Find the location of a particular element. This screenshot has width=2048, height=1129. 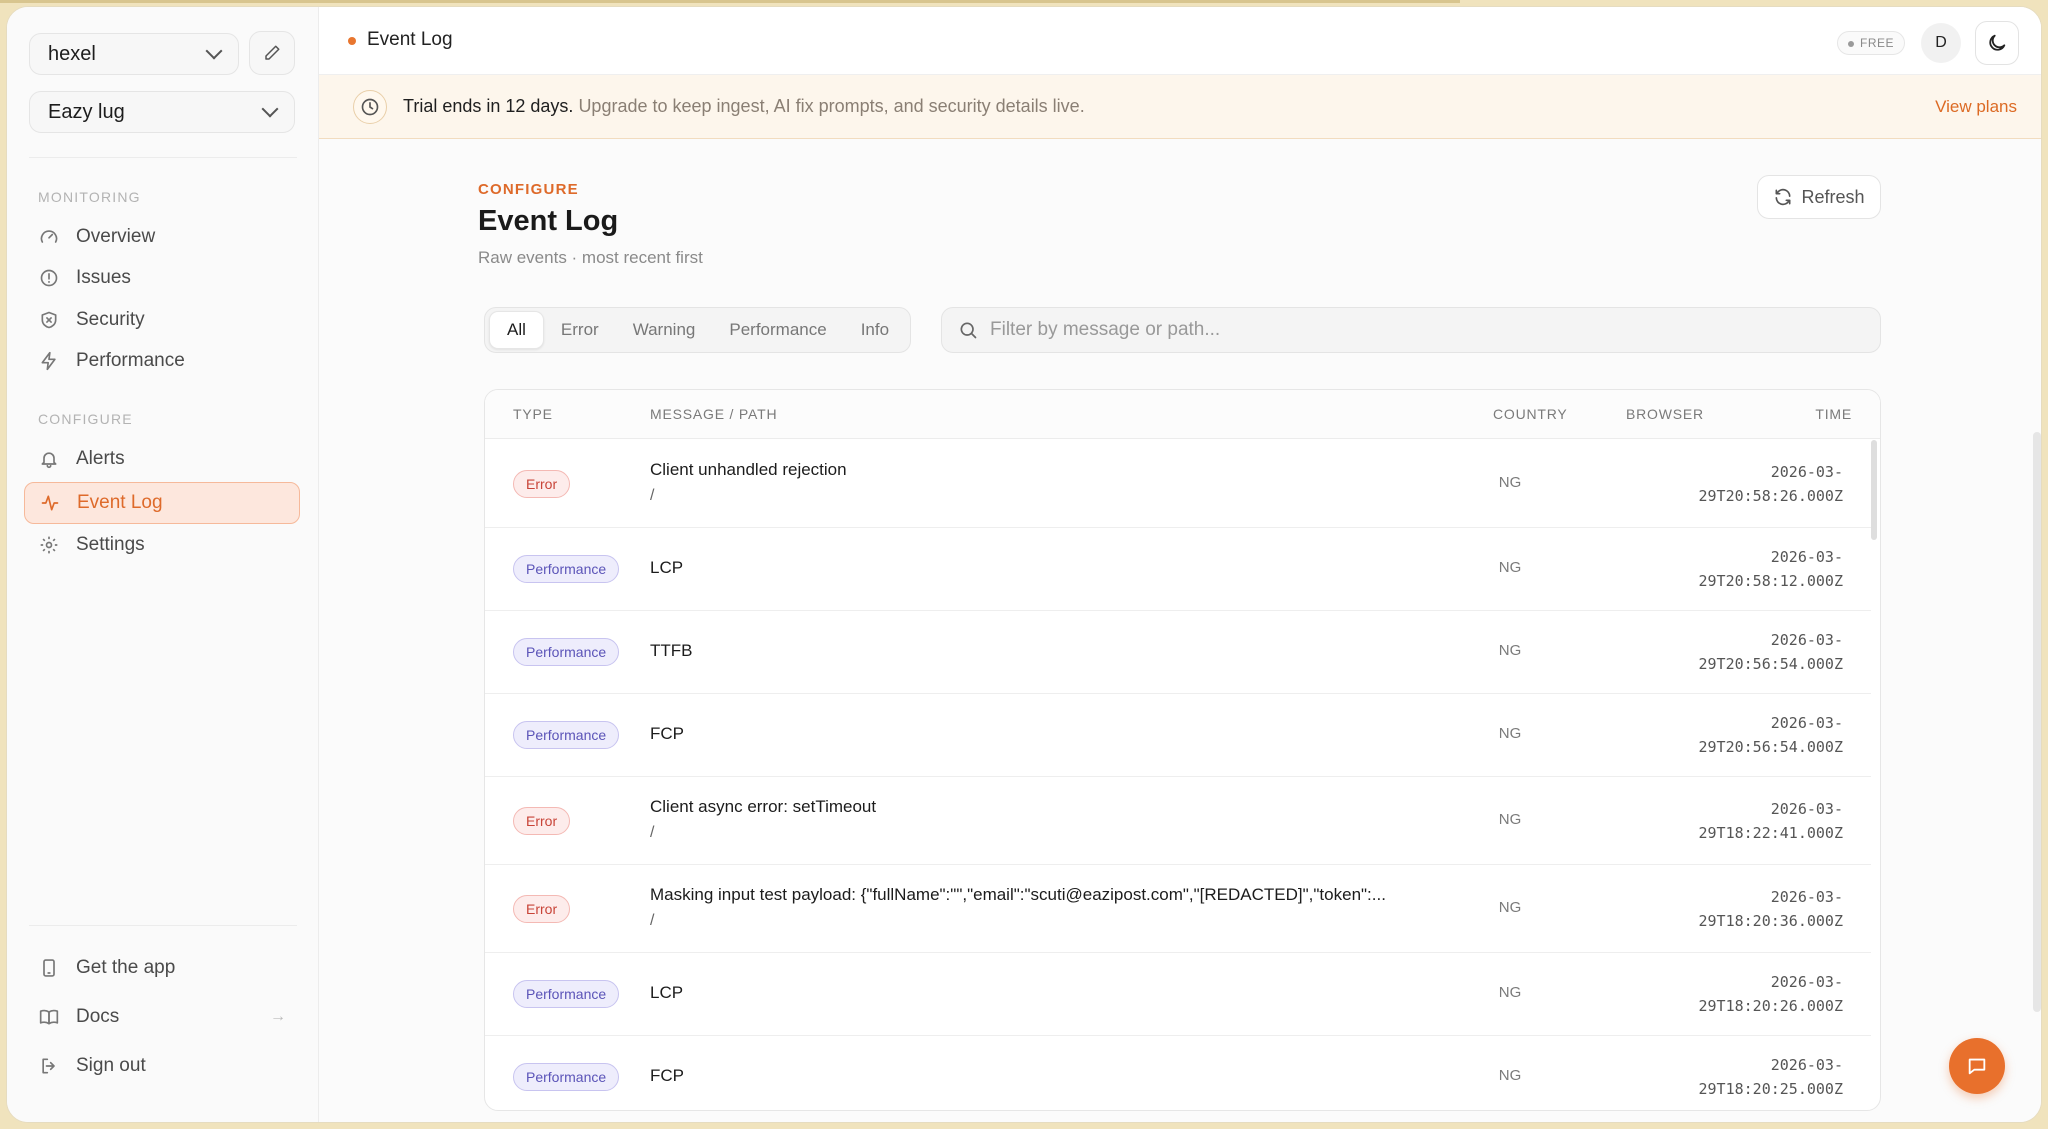

column-header-browser: BROWSER is located at coordinates (1665, 414).